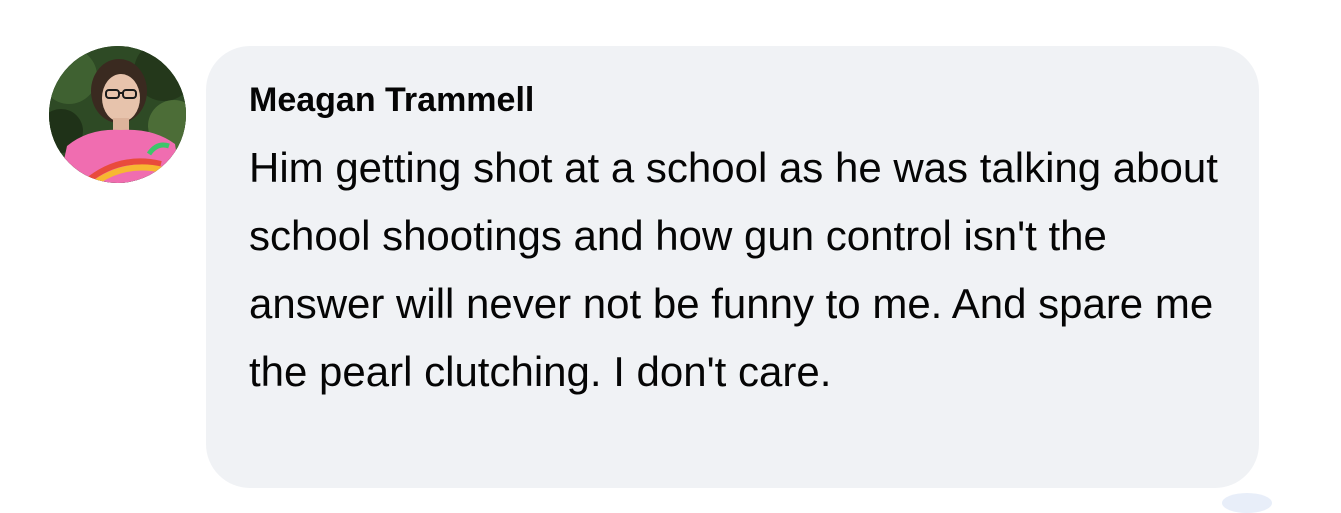 The width and height of the screenshot is (1341, 513). I want to click on avatar-photo-icon, so click(117, 114).